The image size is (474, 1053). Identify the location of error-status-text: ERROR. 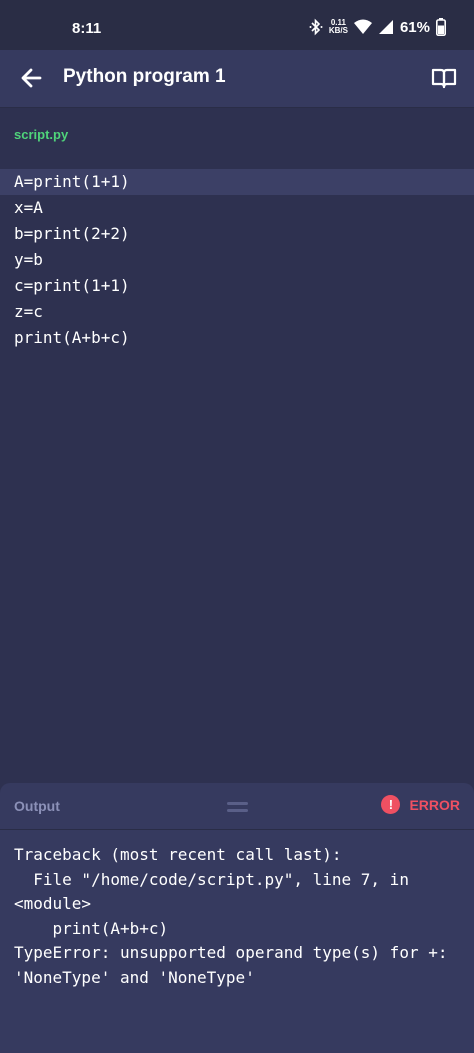
(434, 804).